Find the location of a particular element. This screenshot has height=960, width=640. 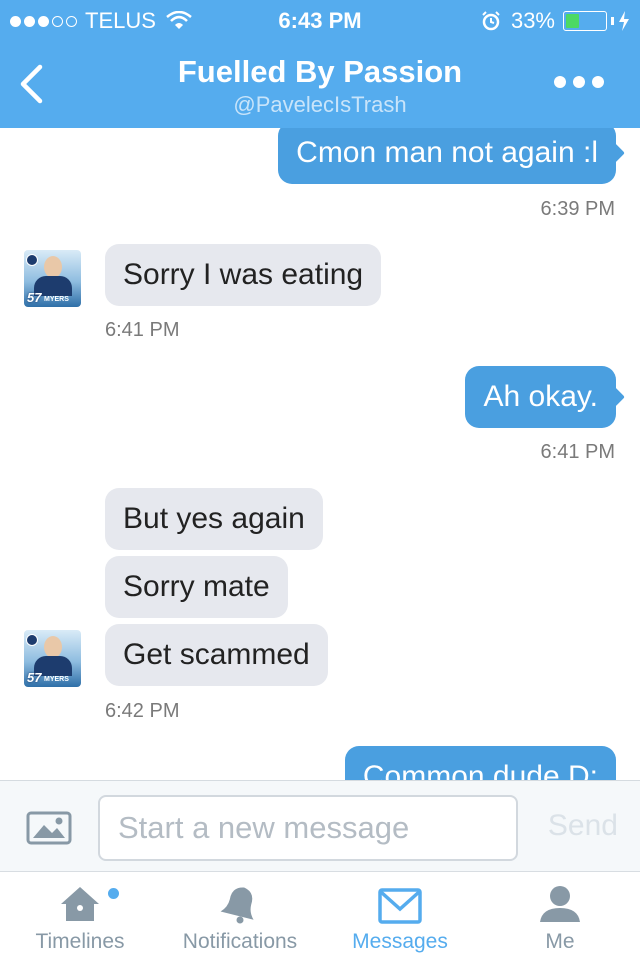

envelope-icon is located at coordinates (400, 906).